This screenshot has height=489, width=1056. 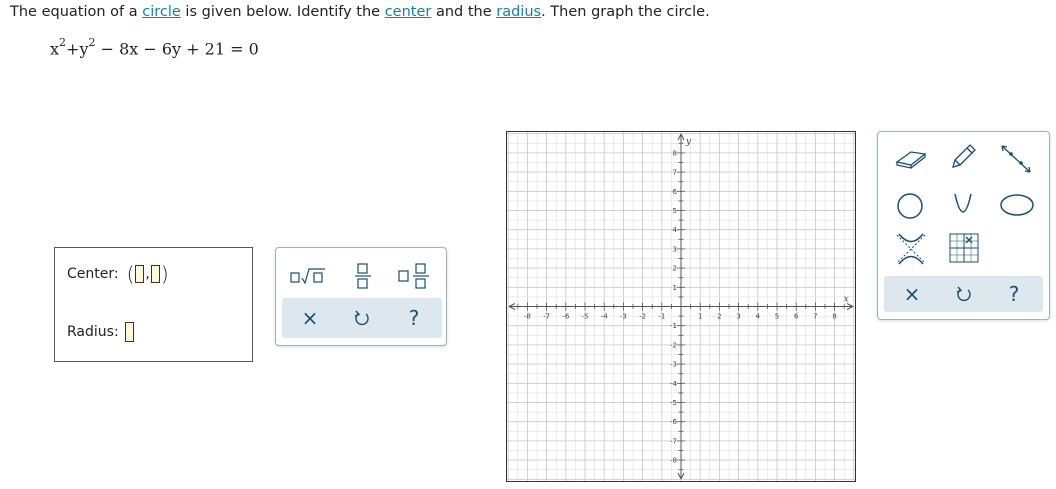 I want to click on radius-row: Radius:, so click(x=101, y=332).